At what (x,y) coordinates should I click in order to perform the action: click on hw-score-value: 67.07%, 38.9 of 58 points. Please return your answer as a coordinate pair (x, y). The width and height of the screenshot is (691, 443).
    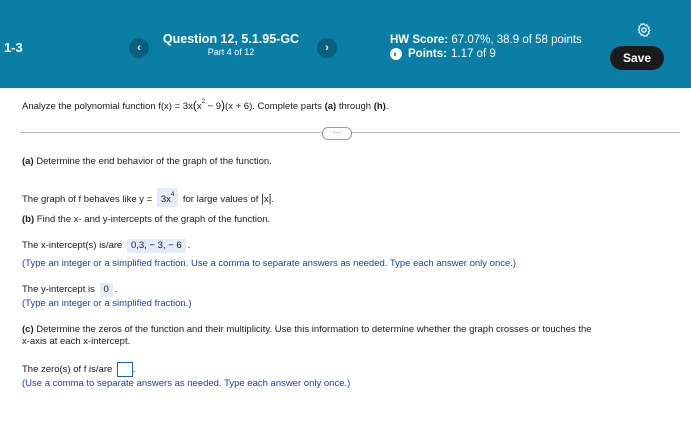
    Looking at the image, I should click on (516, 40).